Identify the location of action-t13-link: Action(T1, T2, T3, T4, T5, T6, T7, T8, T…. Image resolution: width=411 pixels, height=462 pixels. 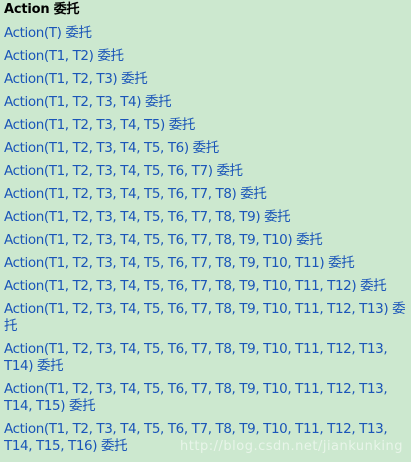
(205, 318).